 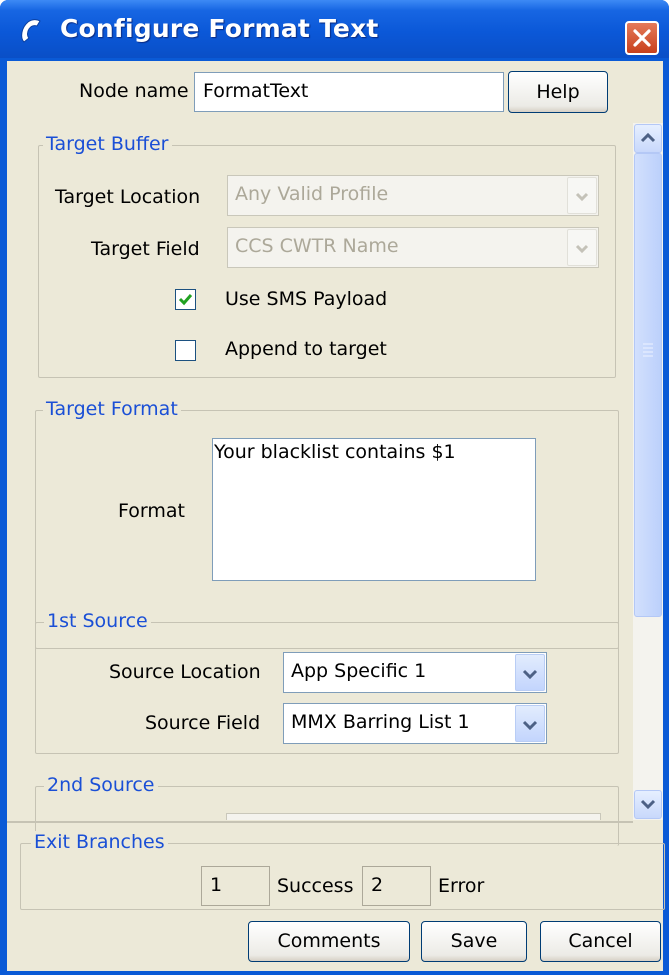 I want to click on target-location-select: Any Valid Profile, so click(x=413, y=195).